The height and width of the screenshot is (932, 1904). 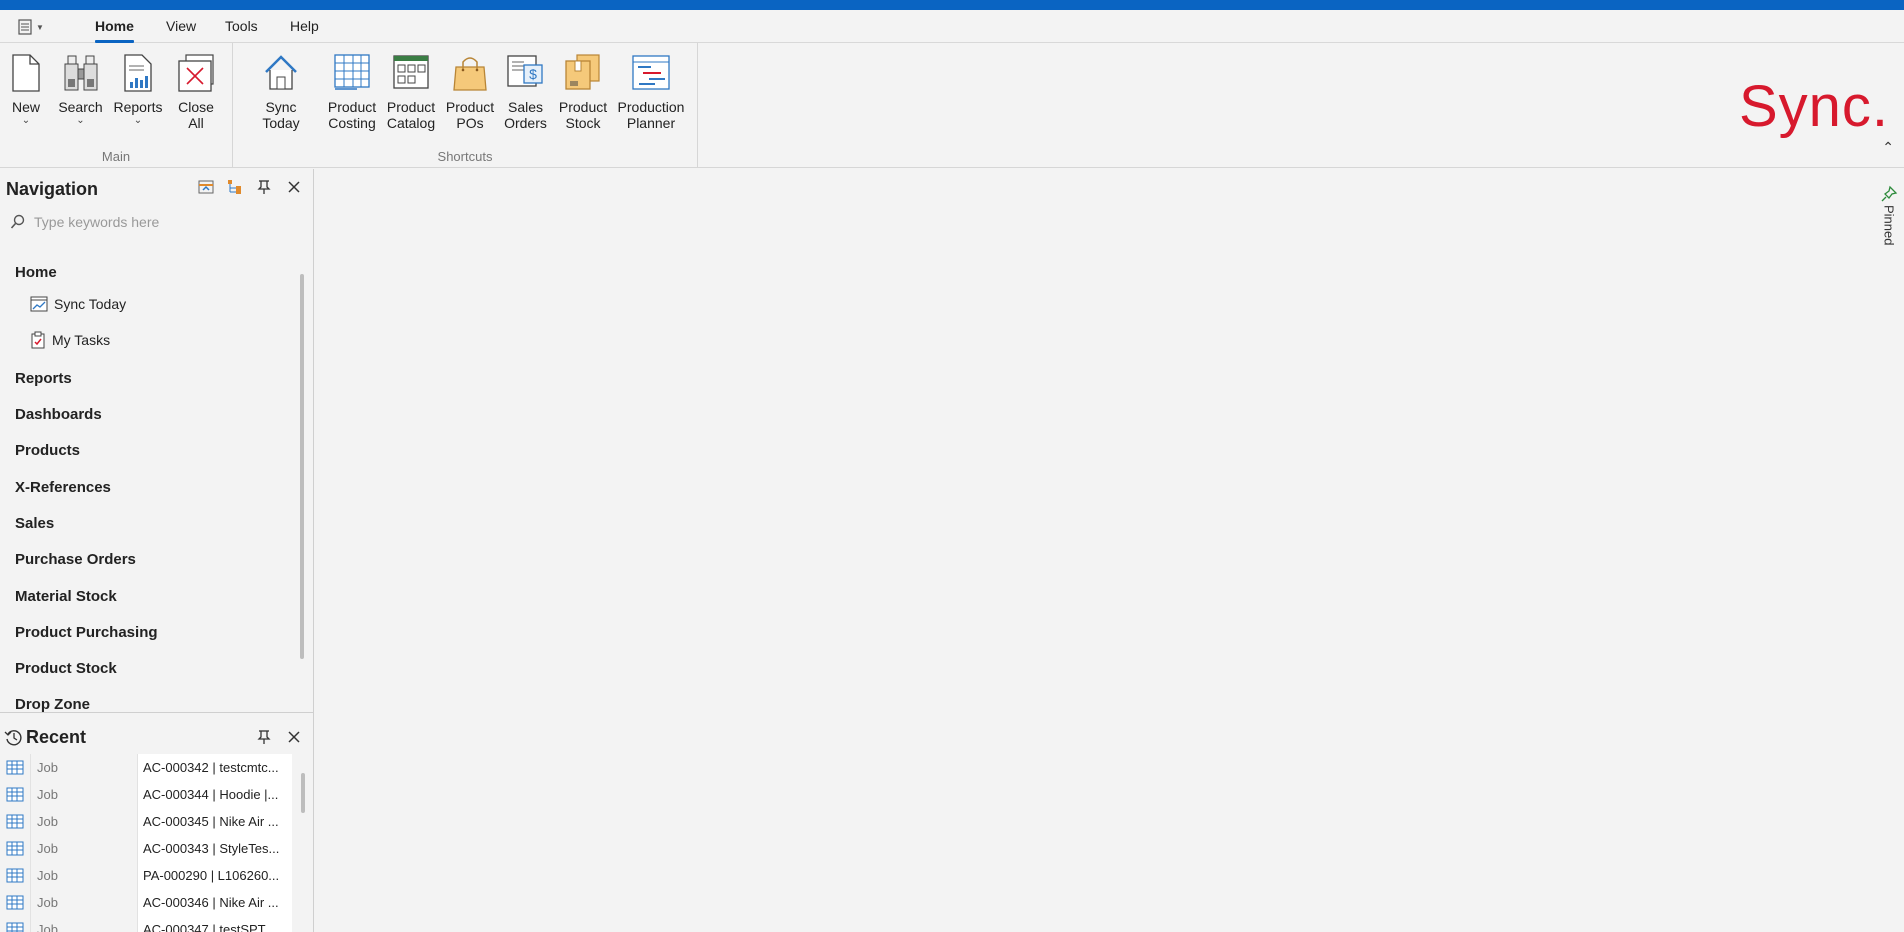 I want to click on sales-orders-icon: $, so click(x=524, y=71).